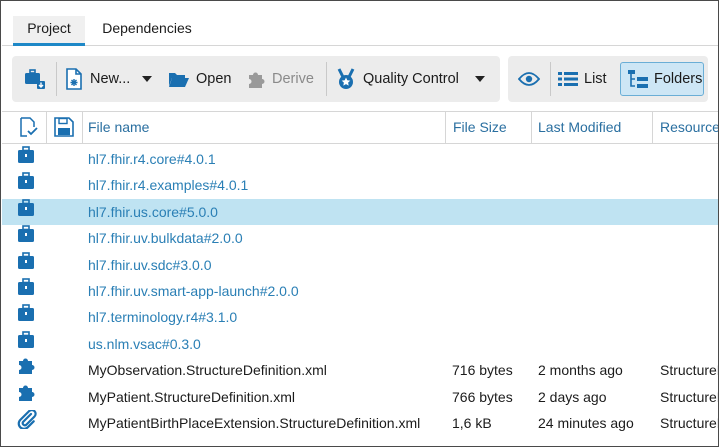  What do you see at coordinates (346, 79) in the screenshot?
I see `medal-icon` at bounding box center [346, 79].